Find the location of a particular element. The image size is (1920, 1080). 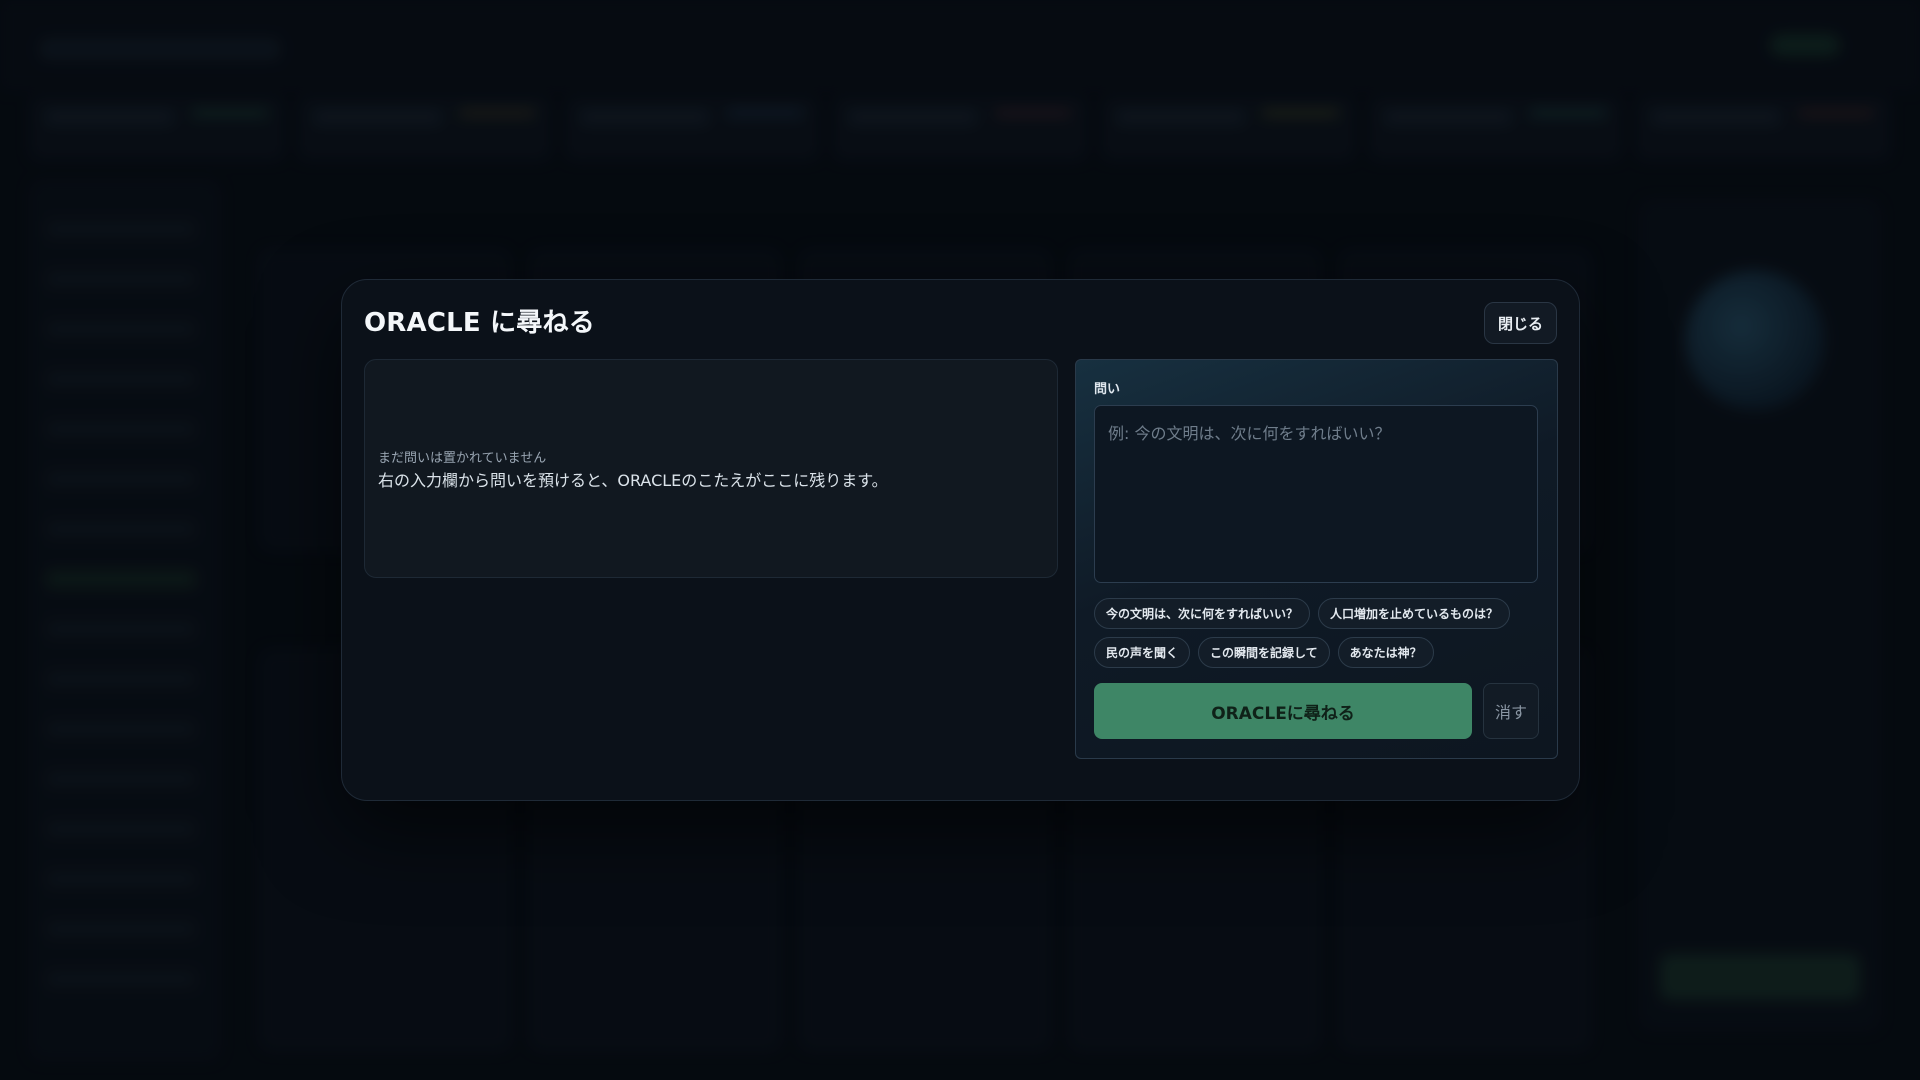

suggestion-chip: 人口増加を止めているものは？ is located at coordinates (1414, 613).